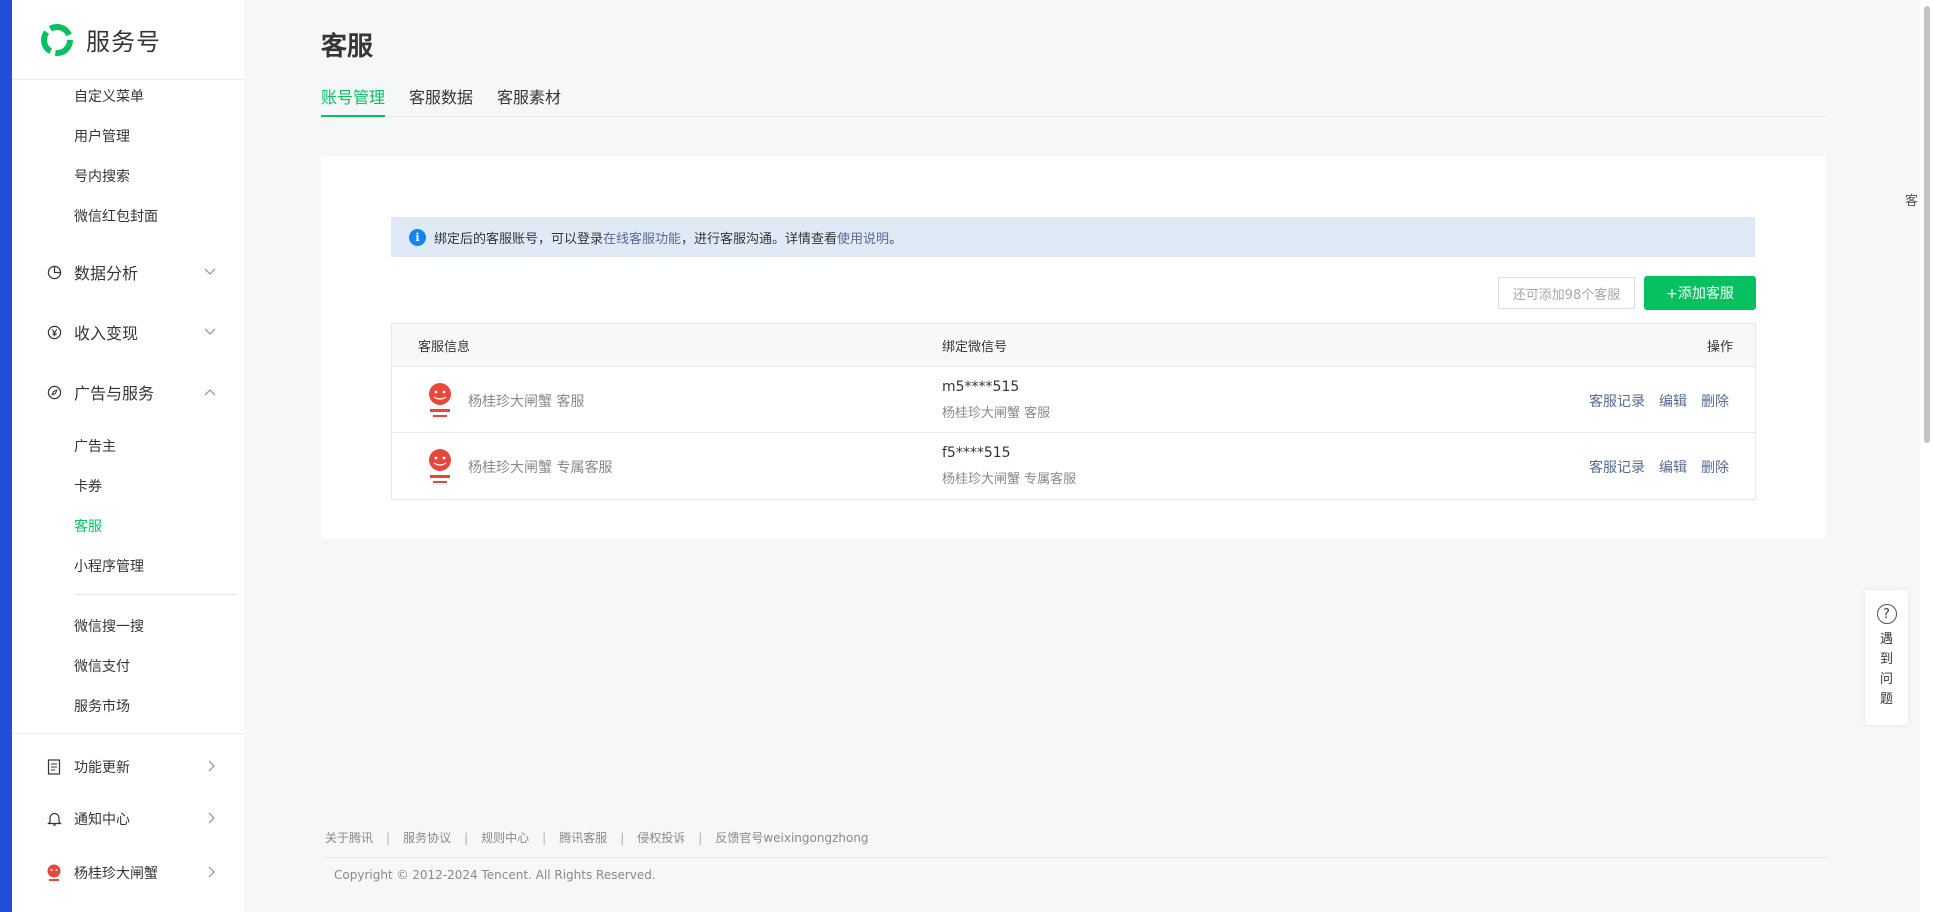 The image size is (1933, 912). Describe the element at coordinates (996, 413) in the screenshot. I see `wechat-nickname: 杨桂珍大闸蟹 客服` at that location.